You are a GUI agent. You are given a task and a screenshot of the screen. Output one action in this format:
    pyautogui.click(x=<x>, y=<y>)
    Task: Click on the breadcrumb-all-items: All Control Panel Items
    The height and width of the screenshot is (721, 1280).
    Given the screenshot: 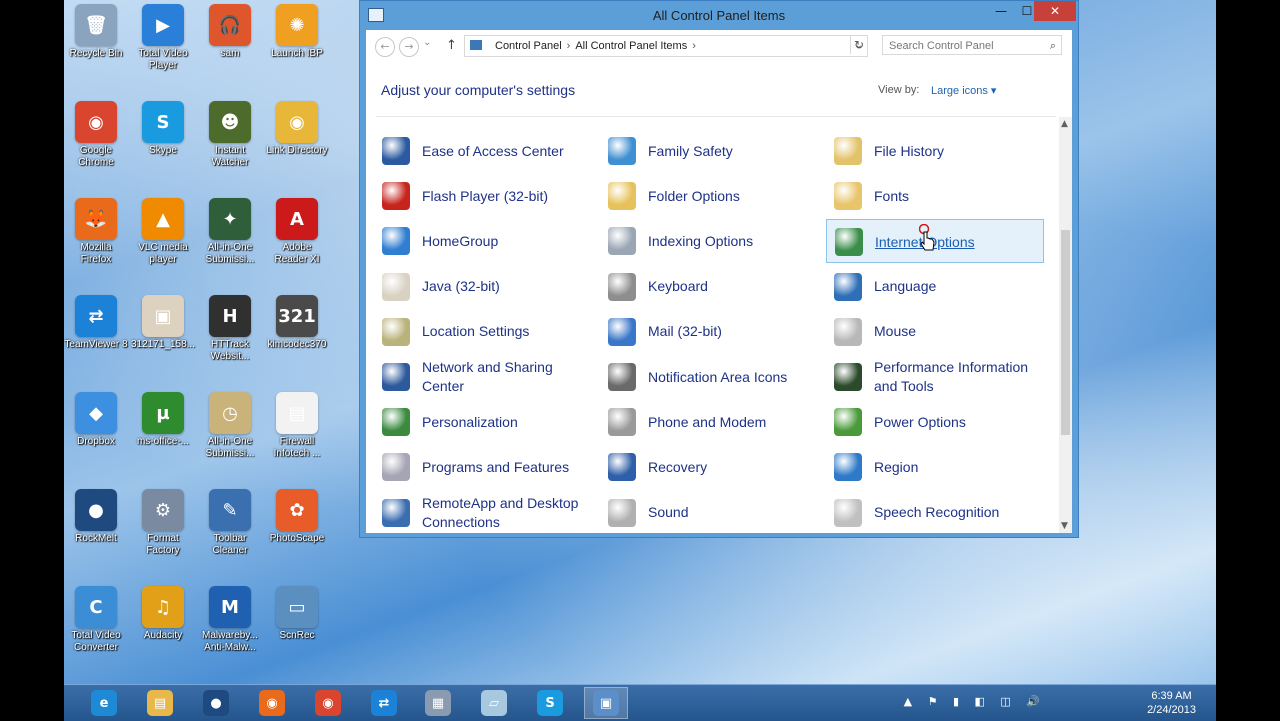 What is the action you would take?
    pyautogui.click(x=631, y=46)
    